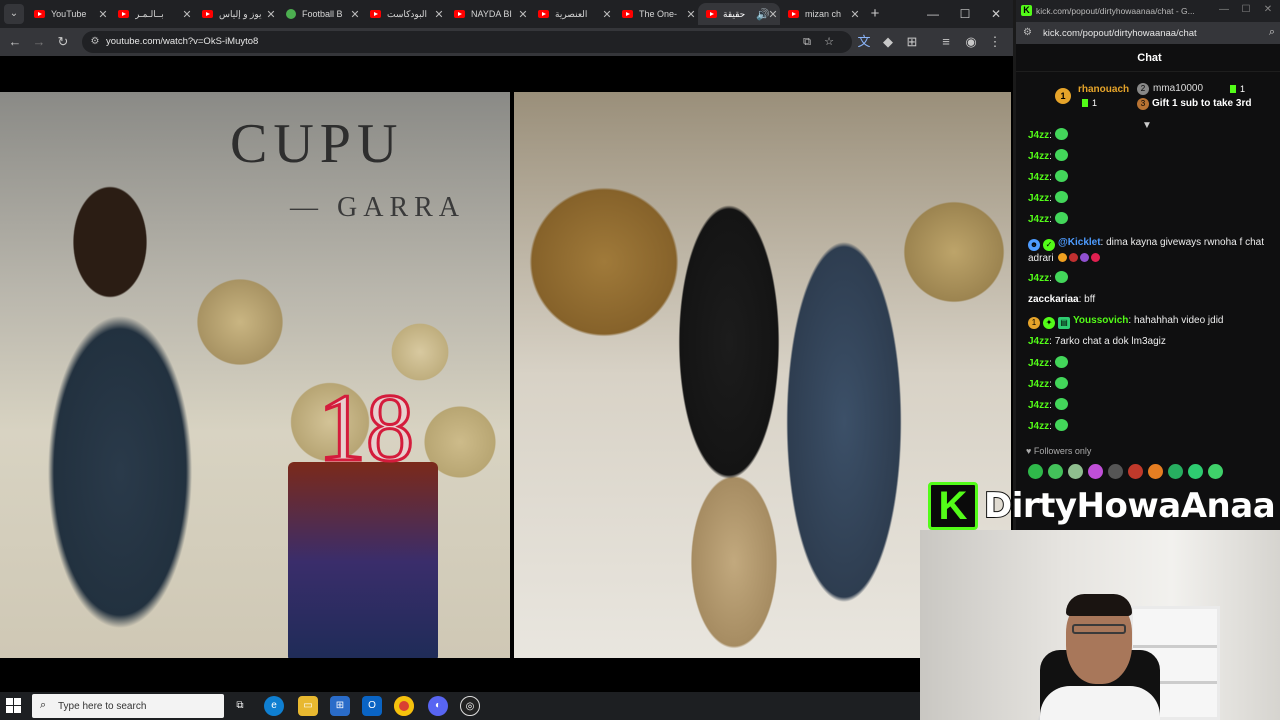 This screenshot has width=1280, height=720. I want to click on chrome-icon, so click(404, 706).